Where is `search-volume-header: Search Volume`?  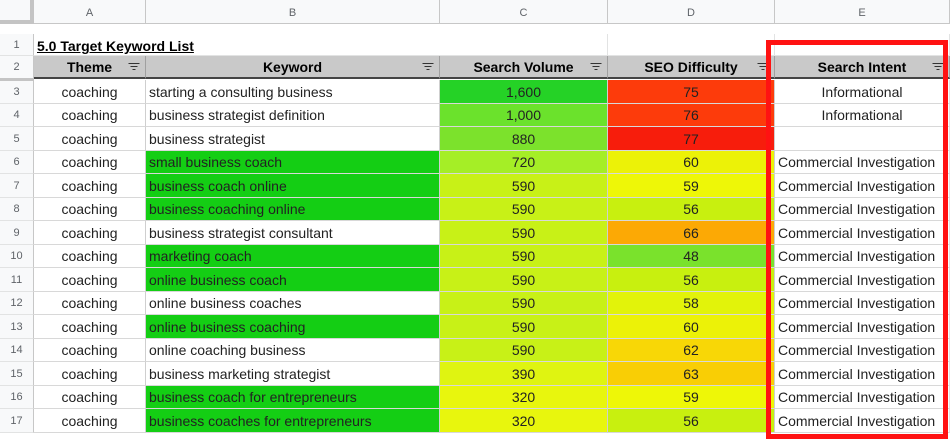 search-volume-header: Search Volume is located at coordinates (524, 67).